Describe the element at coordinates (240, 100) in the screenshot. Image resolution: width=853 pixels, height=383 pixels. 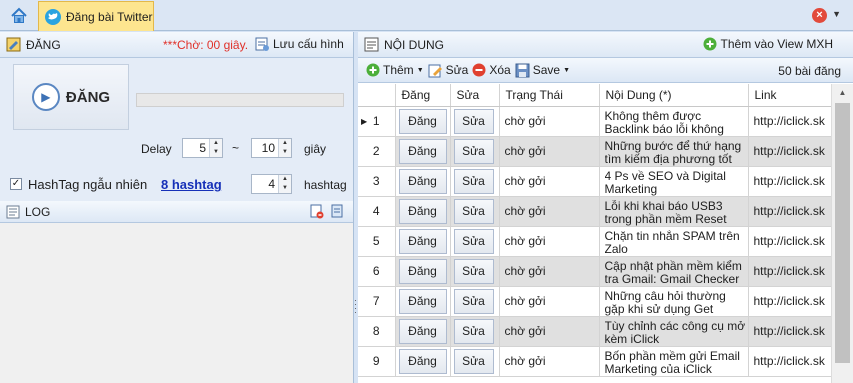
I see `post-progress-bar` at that location.